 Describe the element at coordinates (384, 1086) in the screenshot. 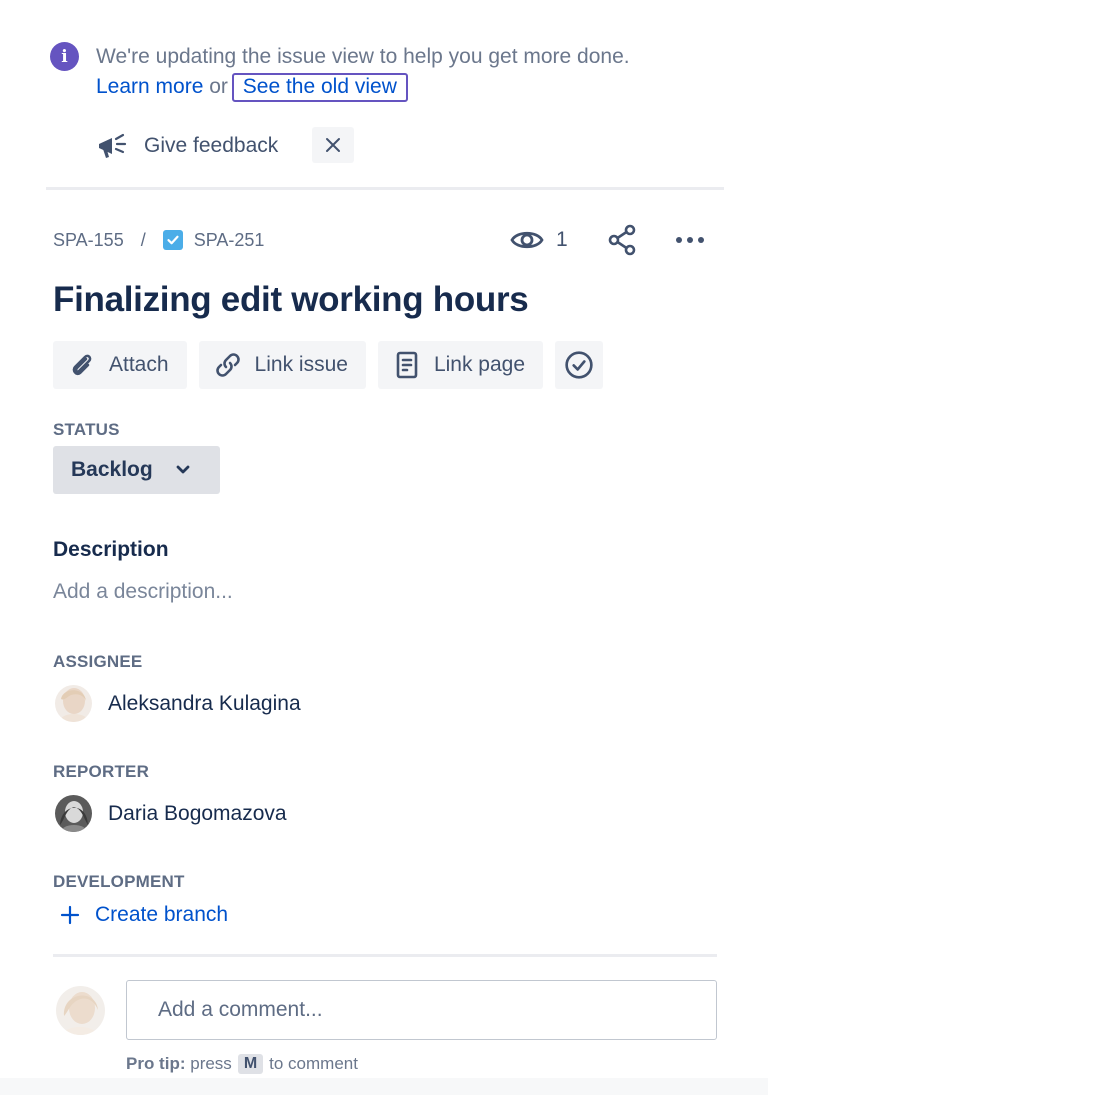

I see `footer-strip` at that location.